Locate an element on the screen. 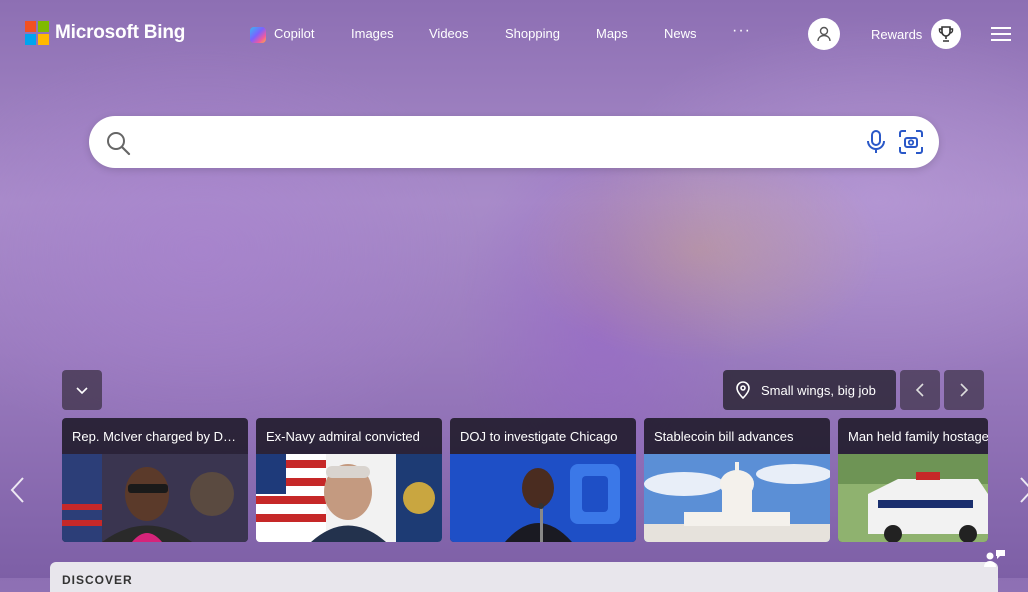  user-icon is located at coordinates (824, 34).